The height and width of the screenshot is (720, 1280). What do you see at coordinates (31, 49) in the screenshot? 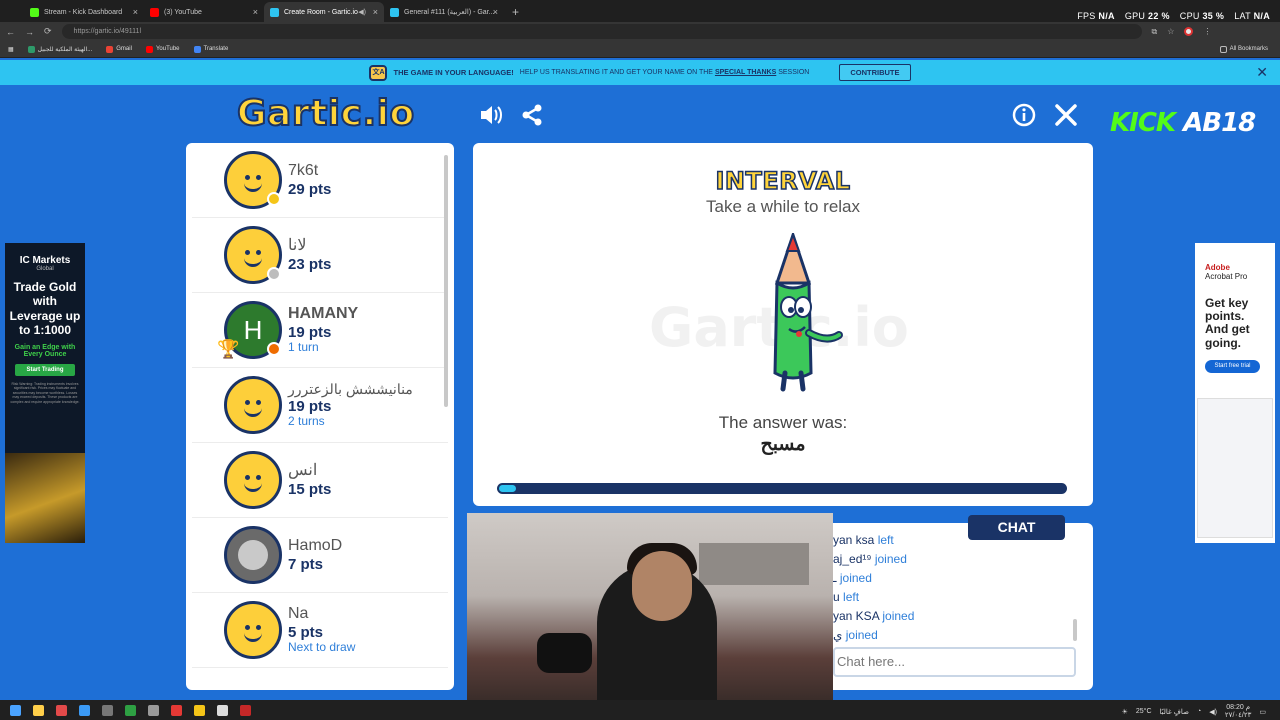
I see `site-icon` at bounding box center [31, 49].